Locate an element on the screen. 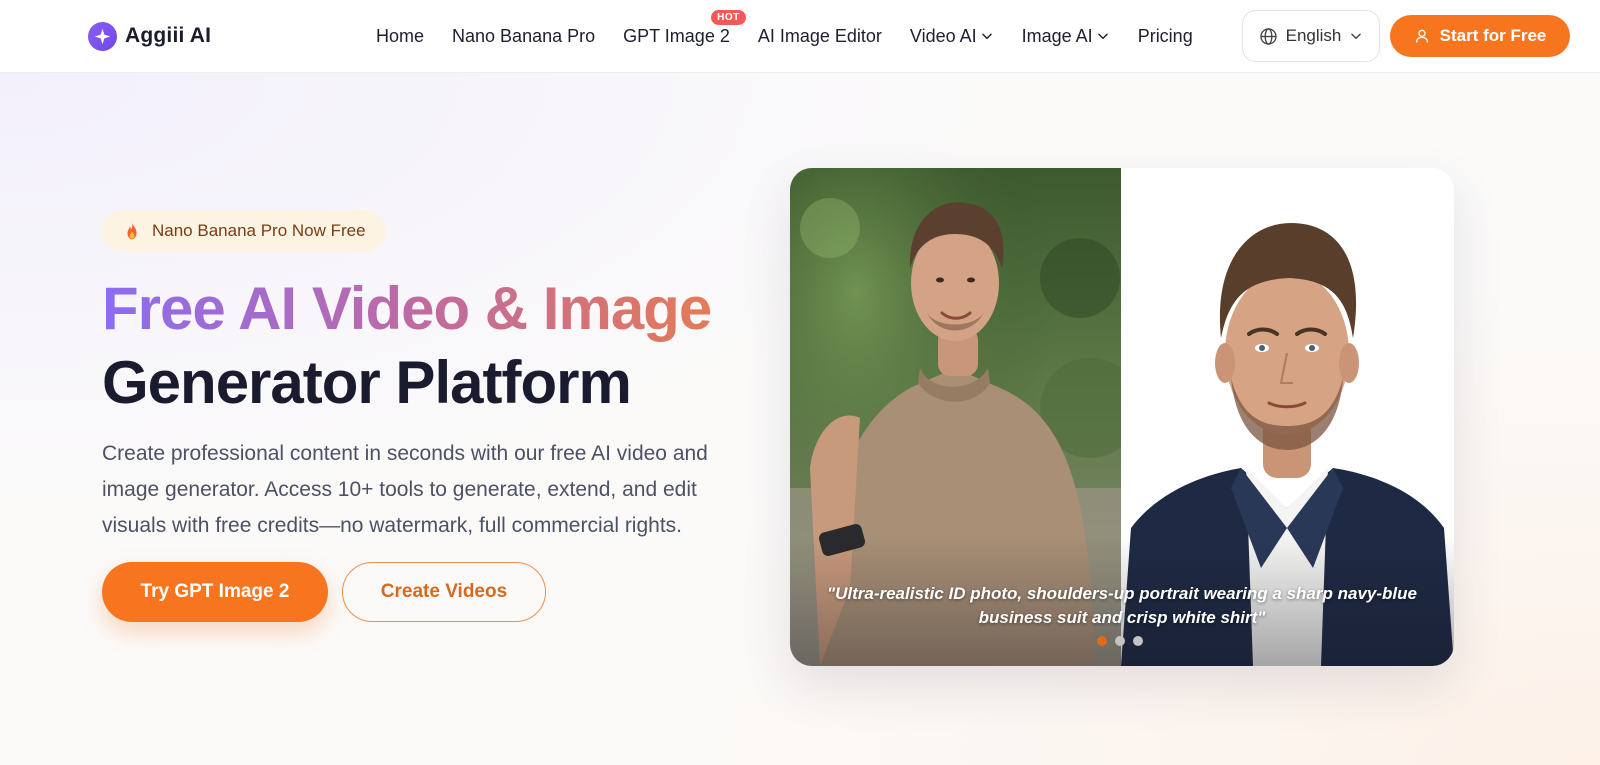 The height and width of the screenshot is (765, 1600). hero-title: Free AI Video & Image Generator Platform is located at coordinates (462, 346).